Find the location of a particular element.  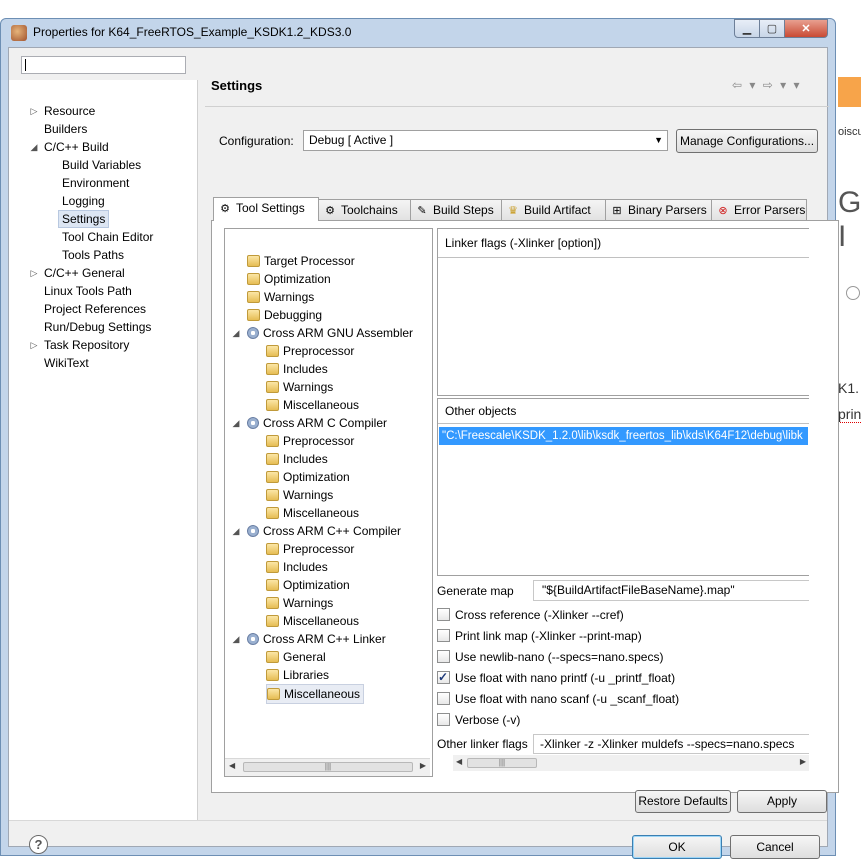

tab-build-steps: ✎ Build Steps is located at coordinates (456, 209).